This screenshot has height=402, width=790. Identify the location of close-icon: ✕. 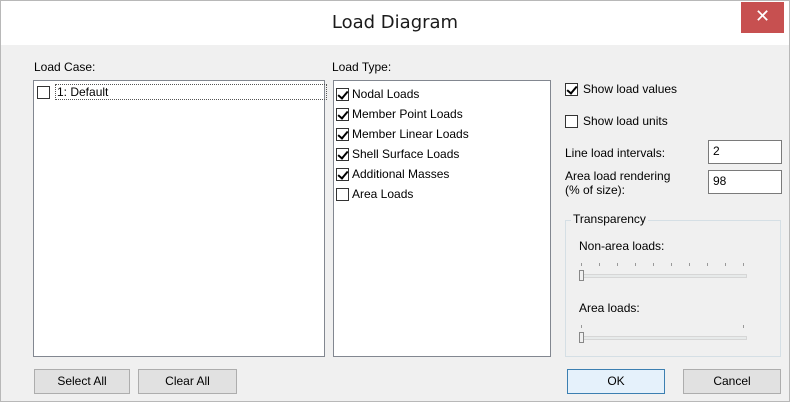
(762, 16).